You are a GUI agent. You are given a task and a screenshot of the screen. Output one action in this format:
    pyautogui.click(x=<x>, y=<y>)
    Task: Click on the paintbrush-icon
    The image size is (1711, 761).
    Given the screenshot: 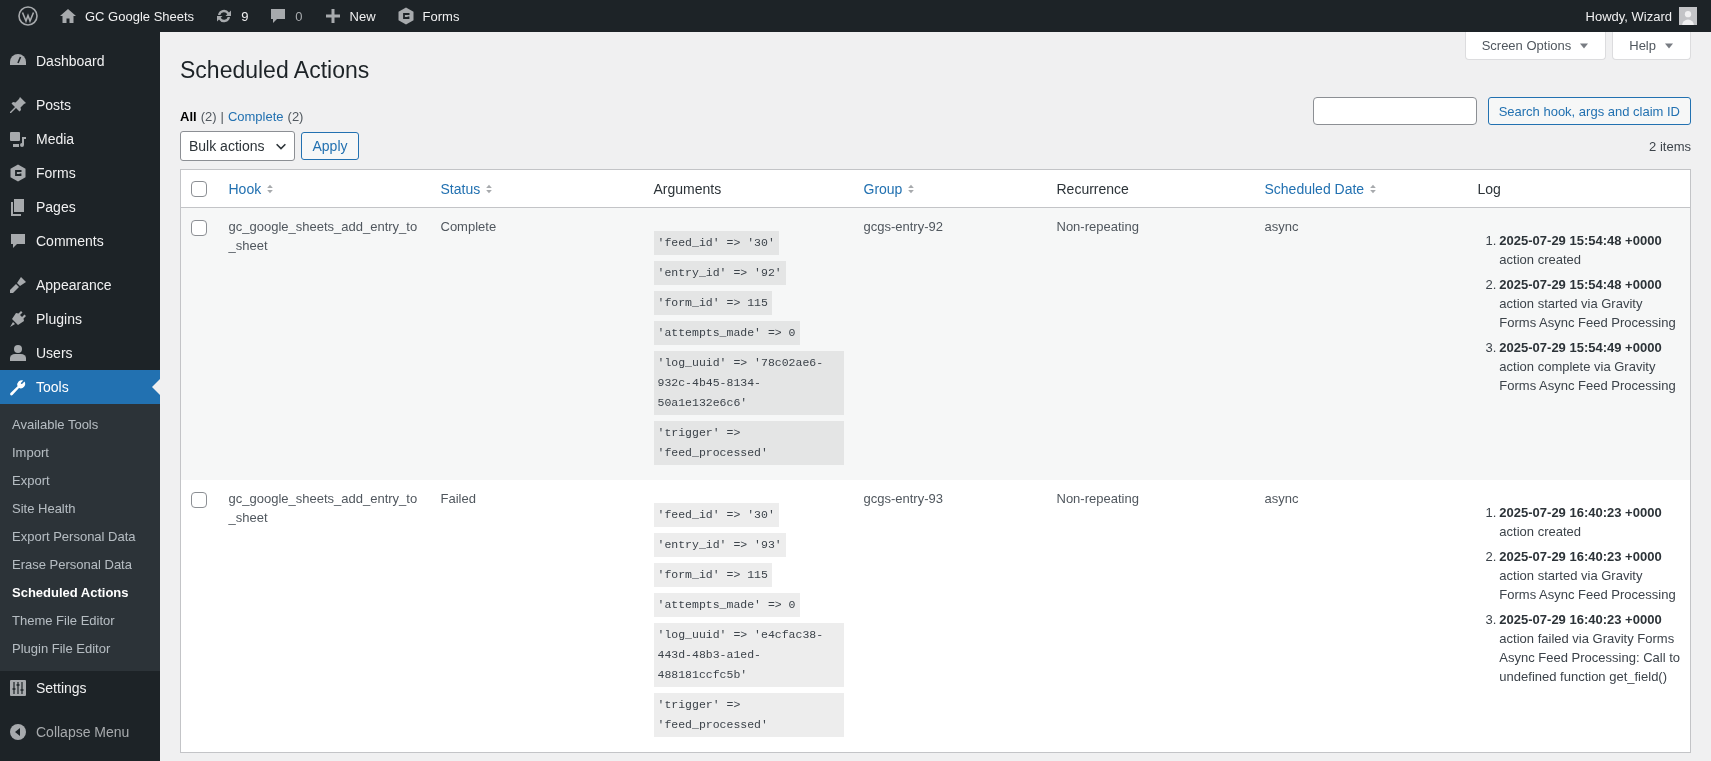 What is the action you would take?
    pyautogui.click(x=18, y=285)
    